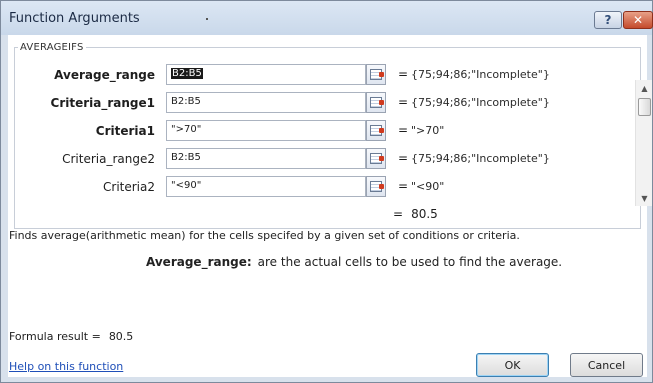 This screenshot has height=383, width=653. I want to click on function-name: AVERAGEIFS, so click(52, 47).